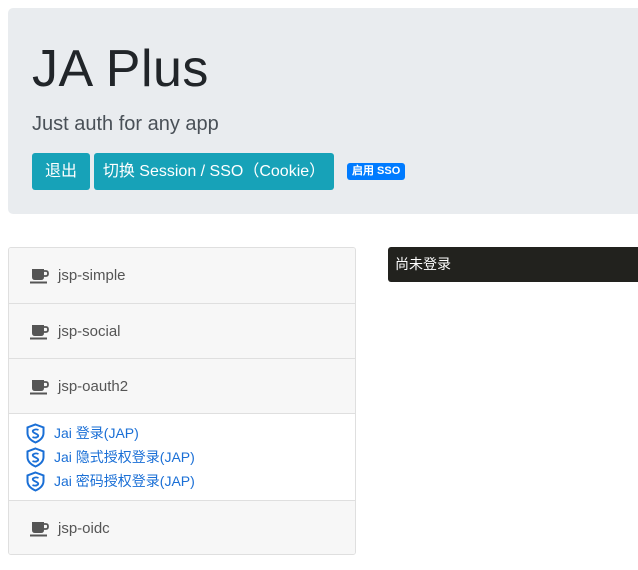  I want to click on sidebar-item-label: jsp-oauth2, so click(93, 386).